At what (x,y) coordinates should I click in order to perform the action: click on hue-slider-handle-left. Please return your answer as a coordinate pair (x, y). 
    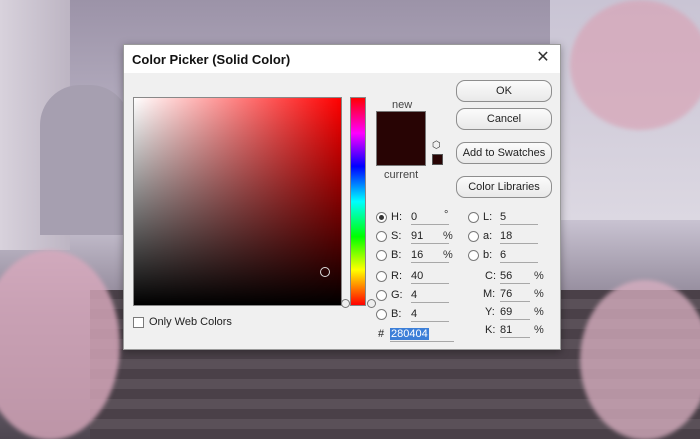
    Looking at the image, I should click on (345, 303).